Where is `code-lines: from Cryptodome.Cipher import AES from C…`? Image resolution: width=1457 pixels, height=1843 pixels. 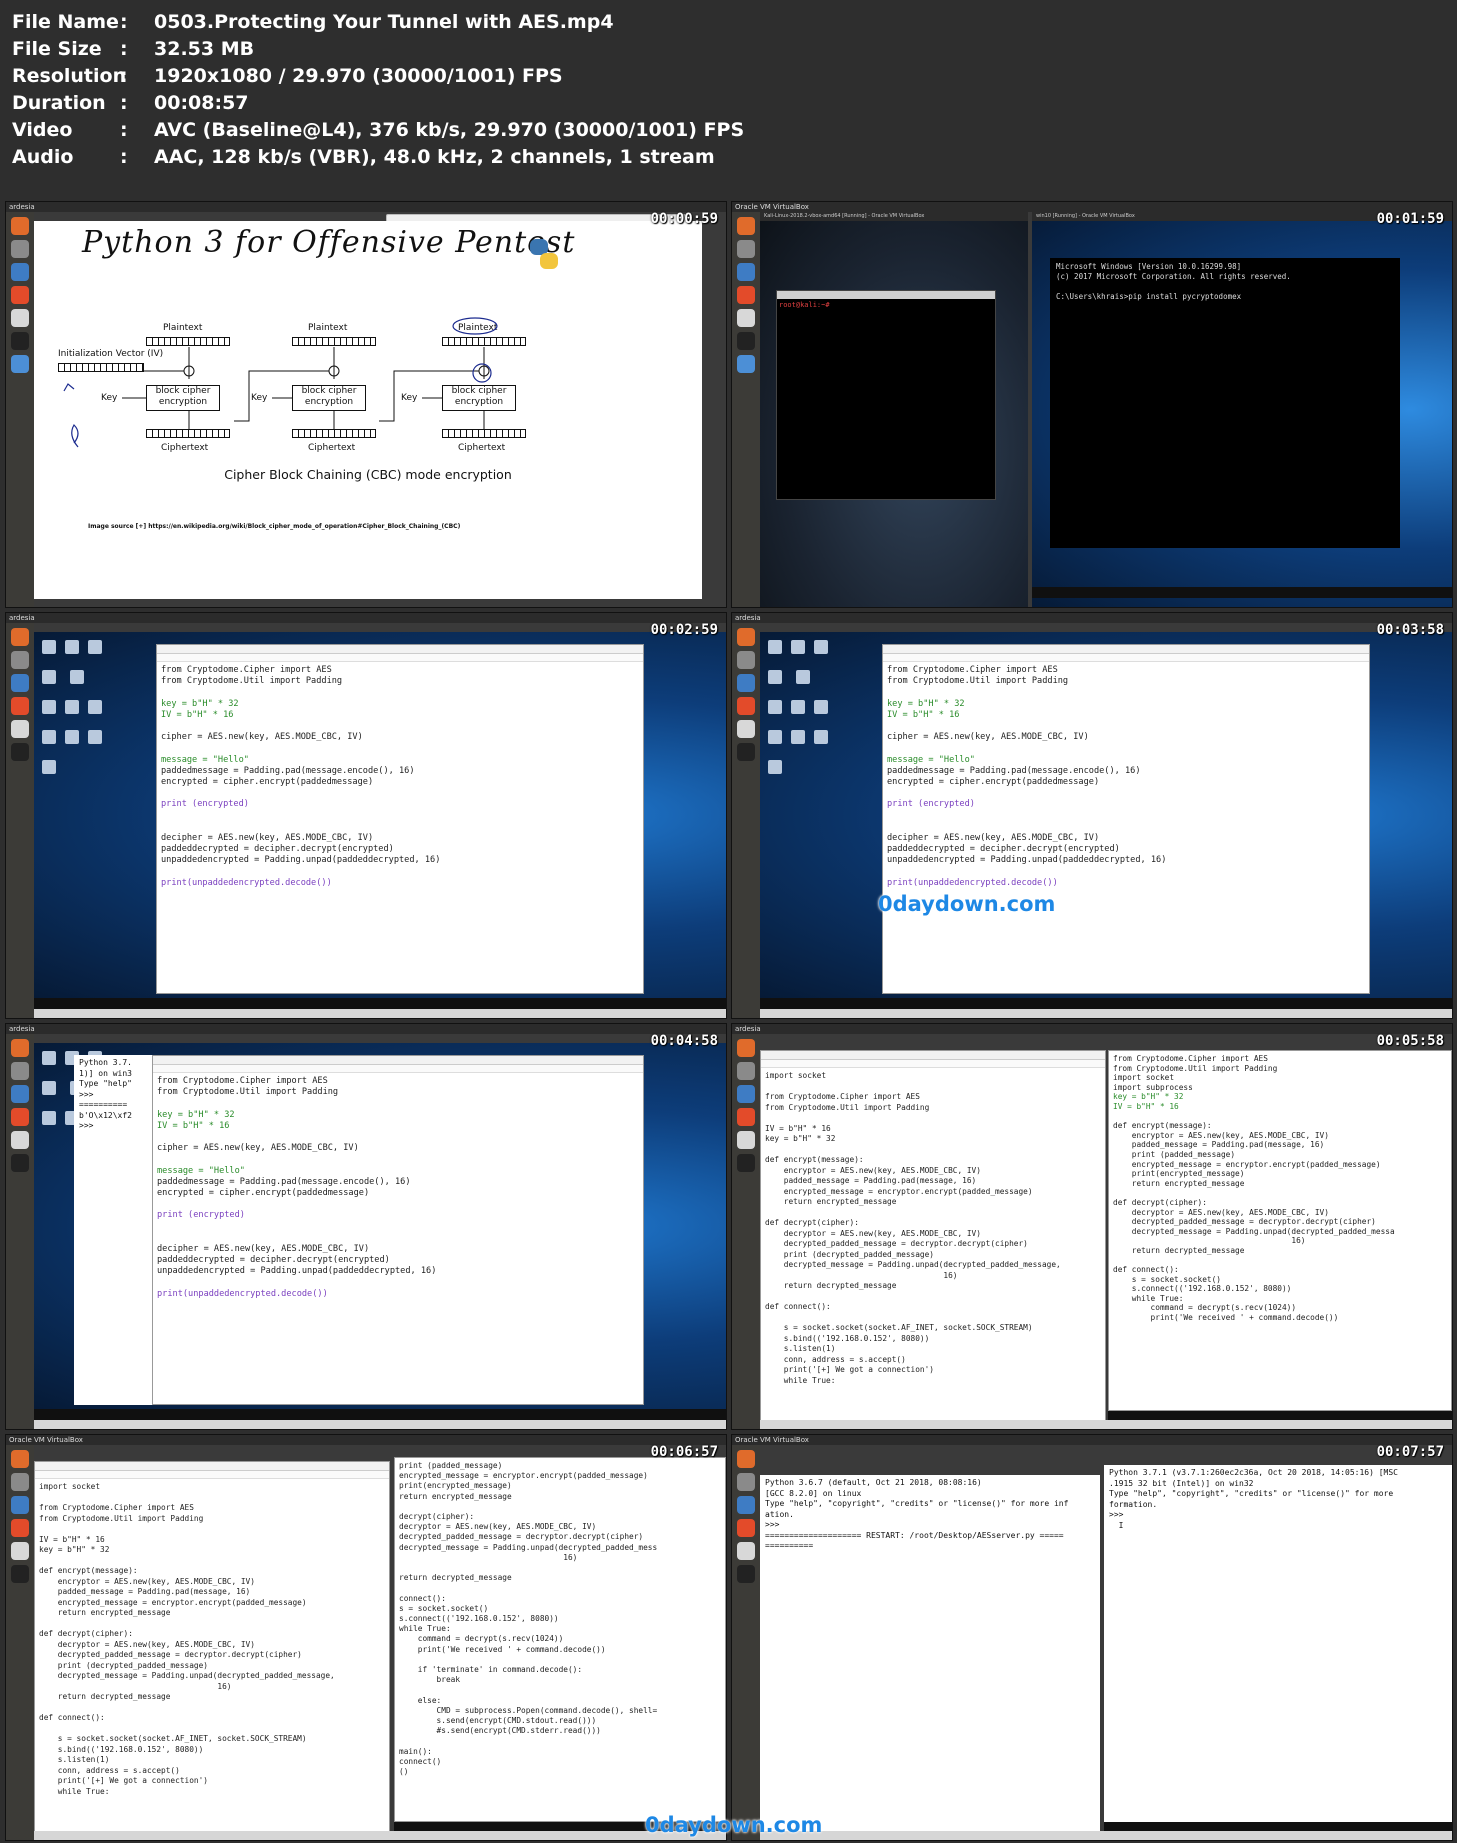 code-lines: from Cryptodome.Cipher import AES from C… is located at coordinates (301, 776).